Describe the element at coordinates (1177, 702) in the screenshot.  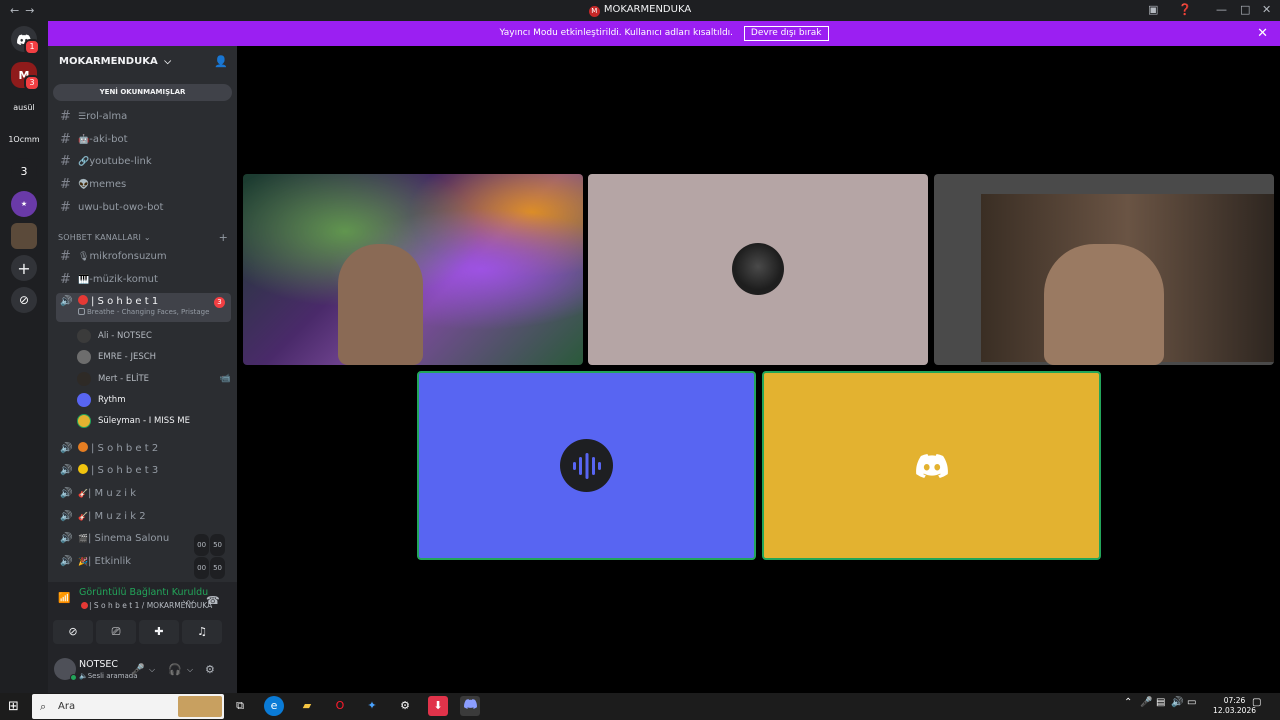
I see `volume-icon: 🔊` at that location.